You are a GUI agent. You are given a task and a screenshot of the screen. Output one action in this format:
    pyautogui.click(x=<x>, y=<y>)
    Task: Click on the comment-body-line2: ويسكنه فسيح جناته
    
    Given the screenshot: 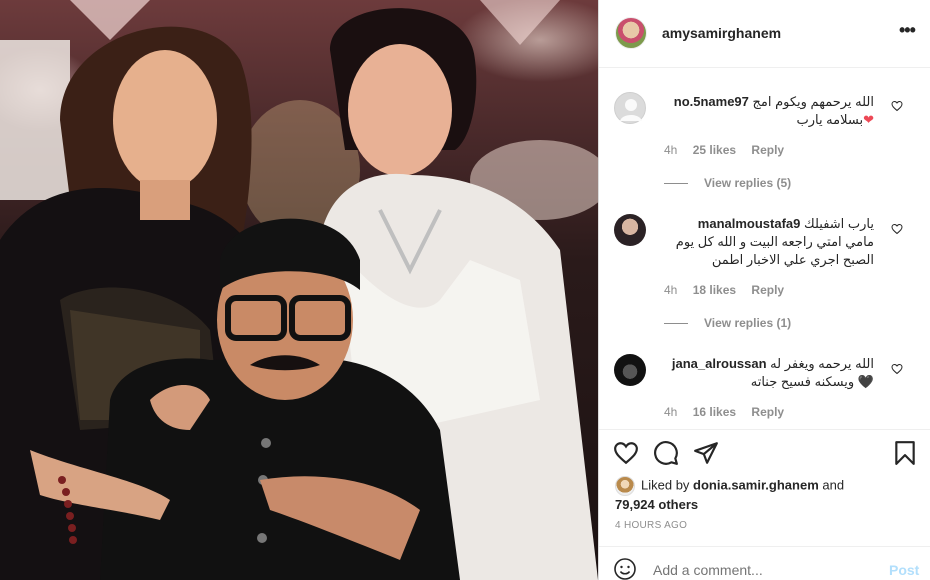 What is the action you would take?
    pyautogui.click(x=802, y=381)
    